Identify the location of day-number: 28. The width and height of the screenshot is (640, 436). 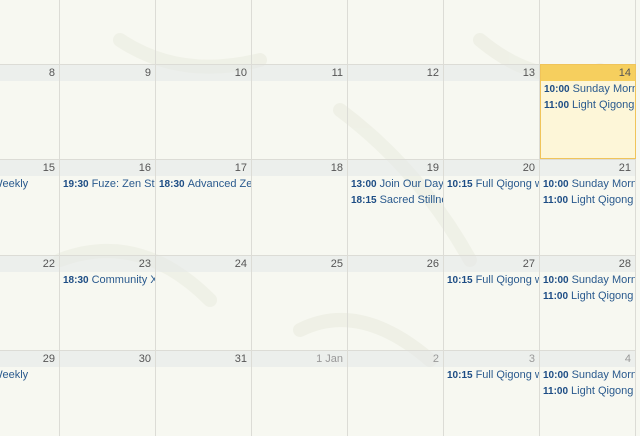
(587, 264).